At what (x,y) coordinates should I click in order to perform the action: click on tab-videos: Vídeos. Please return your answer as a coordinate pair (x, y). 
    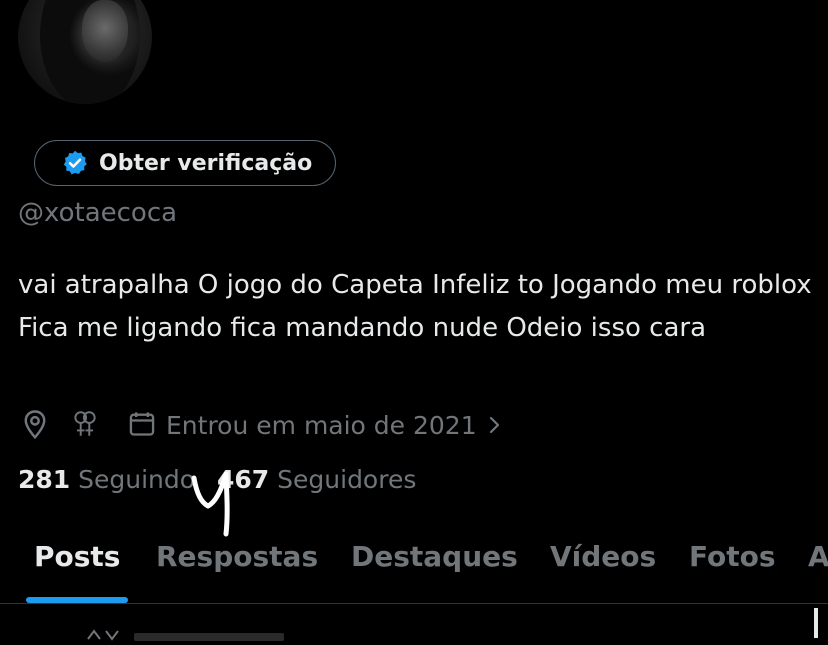
    Looking at the image, I should click on (603, 556).